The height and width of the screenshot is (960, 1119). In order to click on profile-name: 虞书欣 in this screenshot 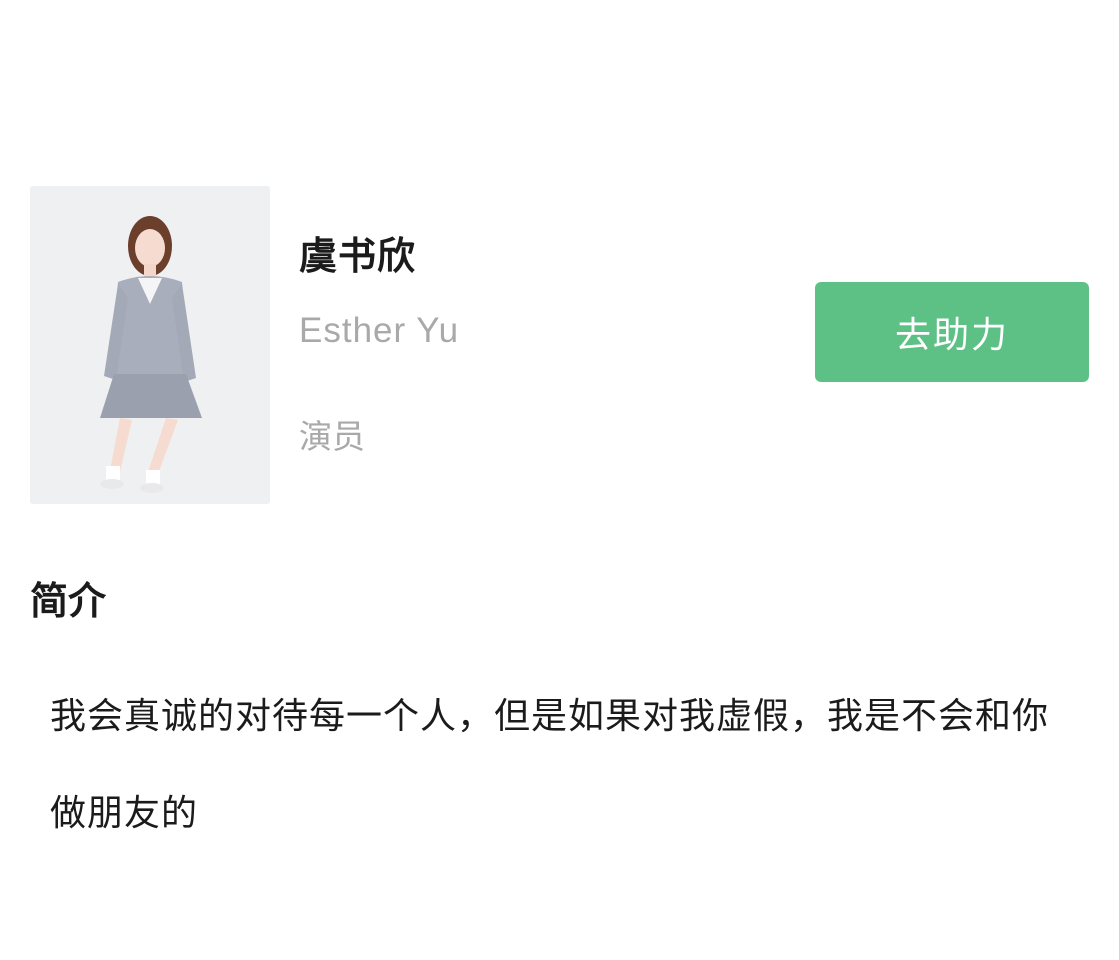, I will do `click(358, 256)`.